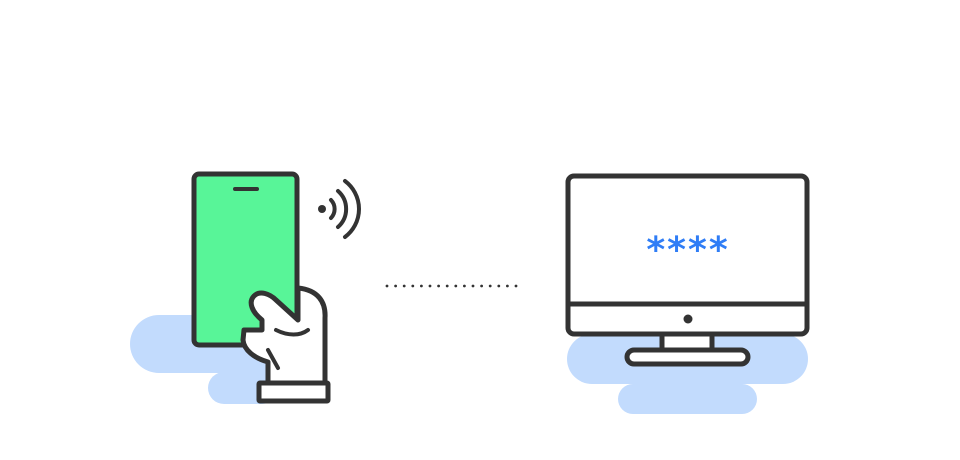  Describe the element at coordinates (451, 286) in the screenshot. I see `dotted-connection-line` at that location.